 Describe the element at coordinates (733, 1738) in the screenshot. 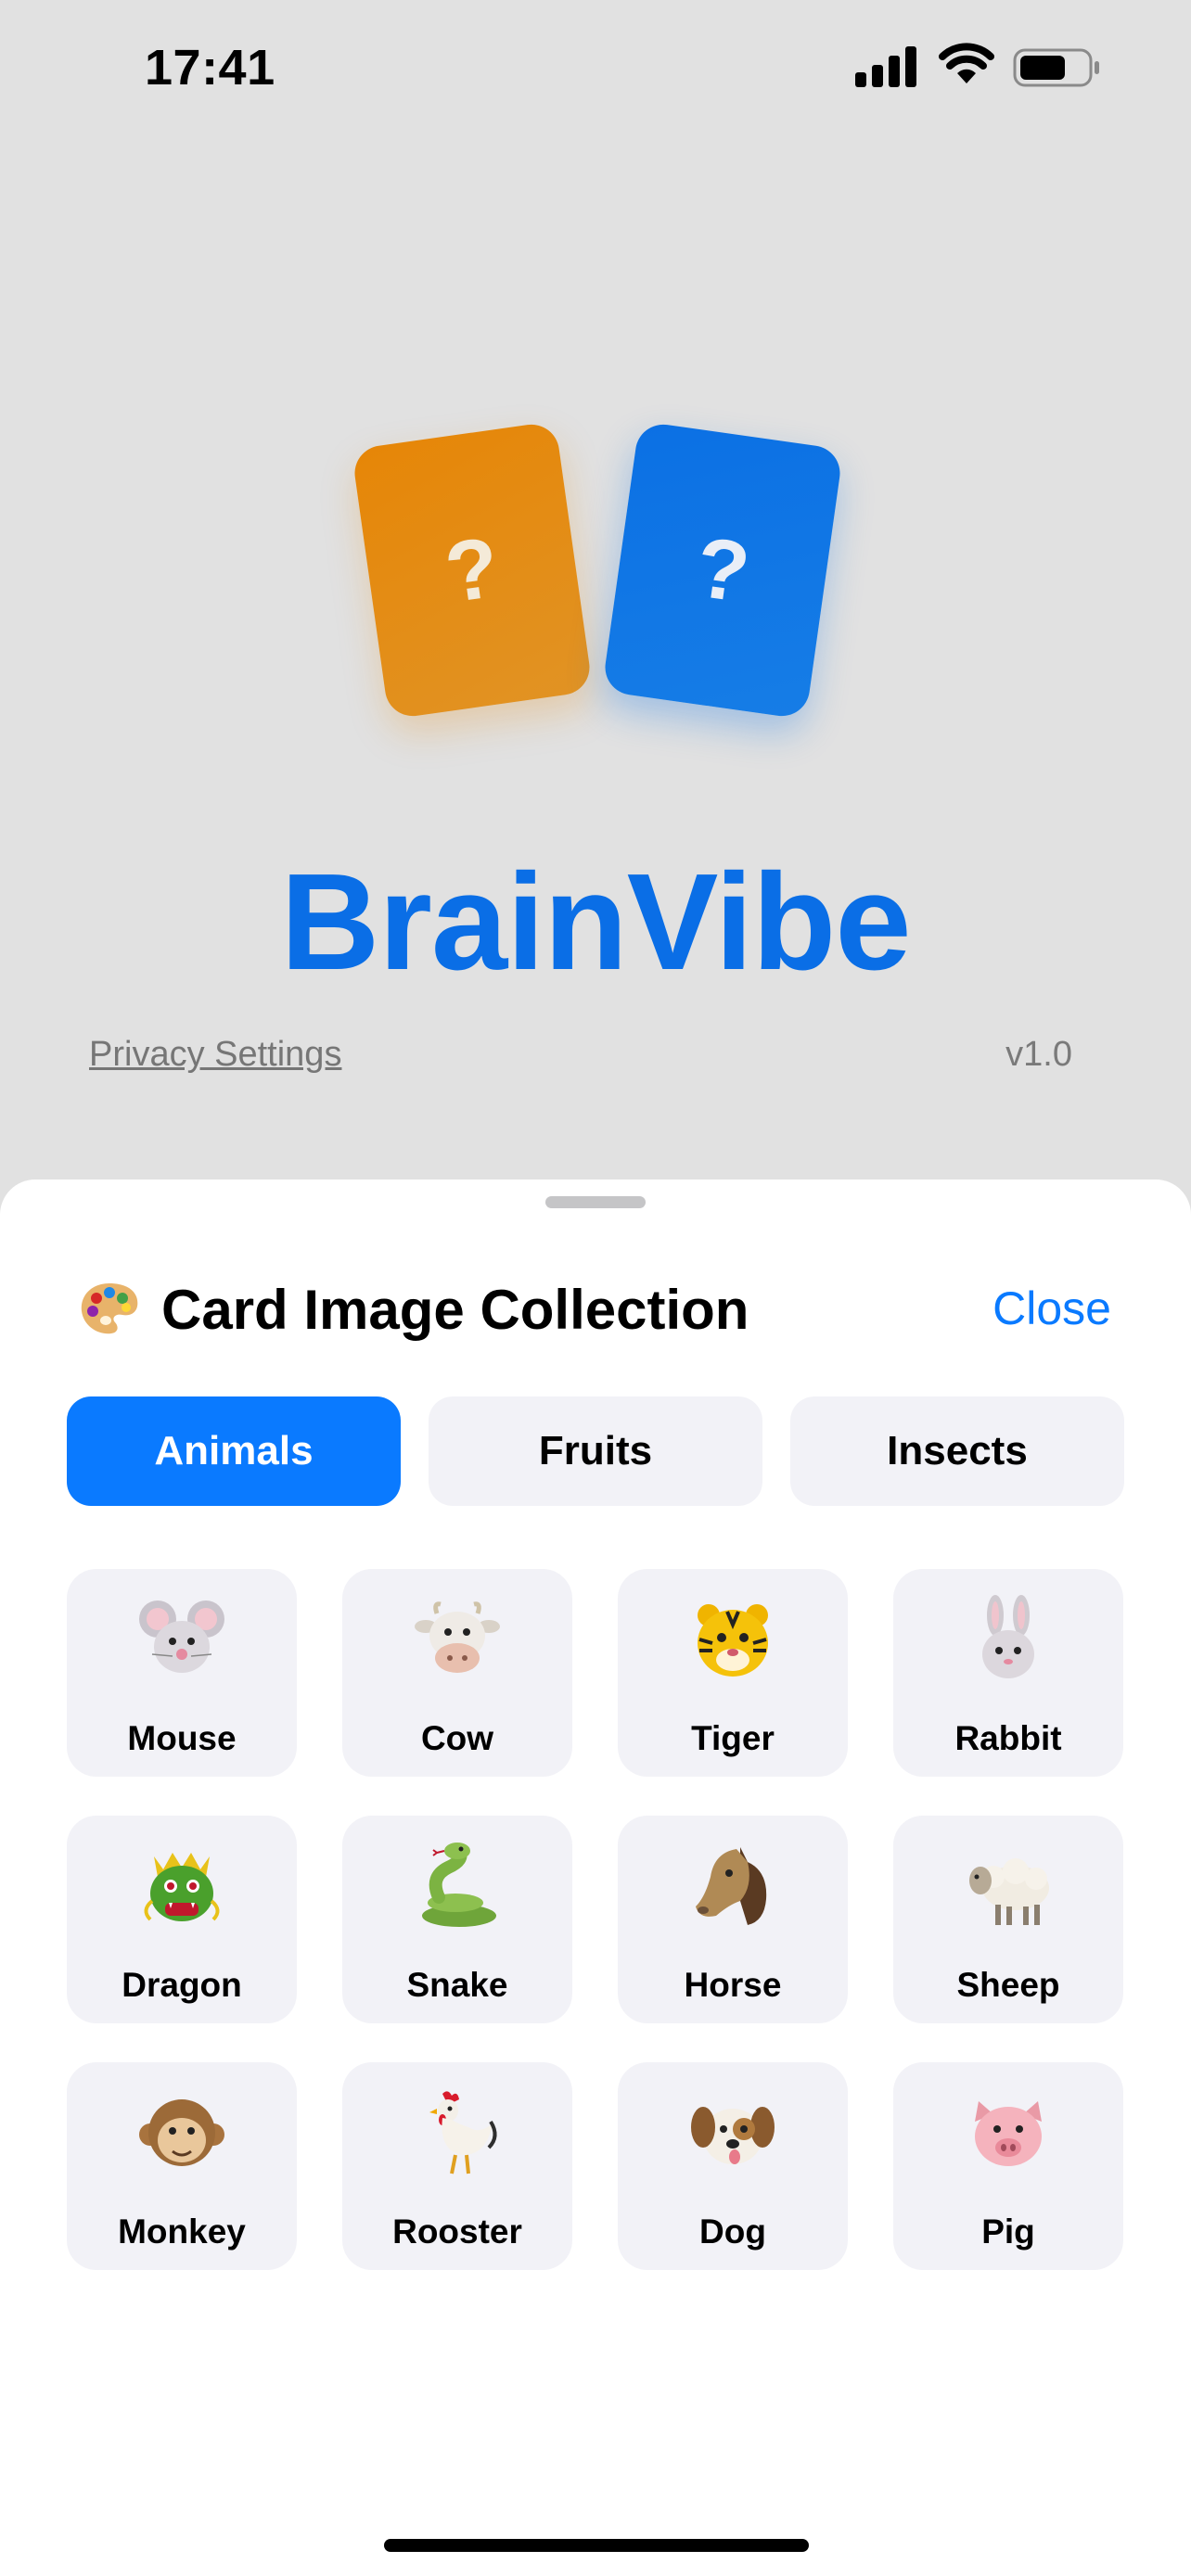

I see `animal-label: Tiger` at that location.